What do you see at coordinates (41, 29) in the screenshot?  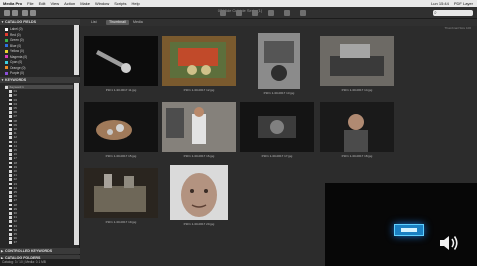 I see `label-filter-row: Label (0)` at bounding box center [41, 29].